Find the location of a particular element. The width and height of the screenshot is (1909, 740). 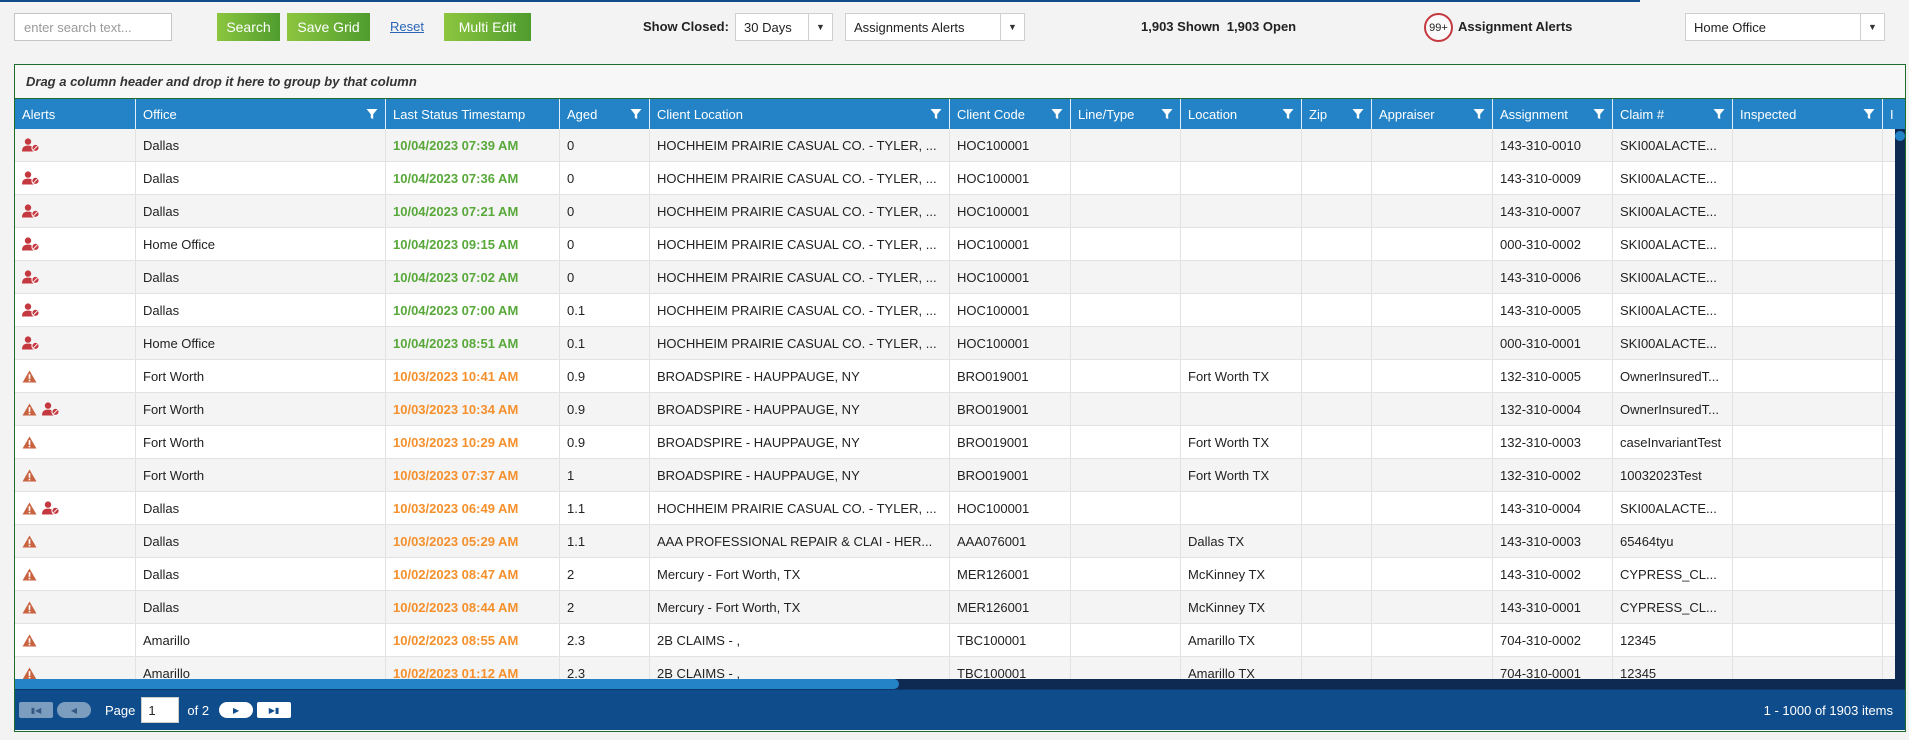

last-page-button: ▶▮ is located at coordinates (274, 710).